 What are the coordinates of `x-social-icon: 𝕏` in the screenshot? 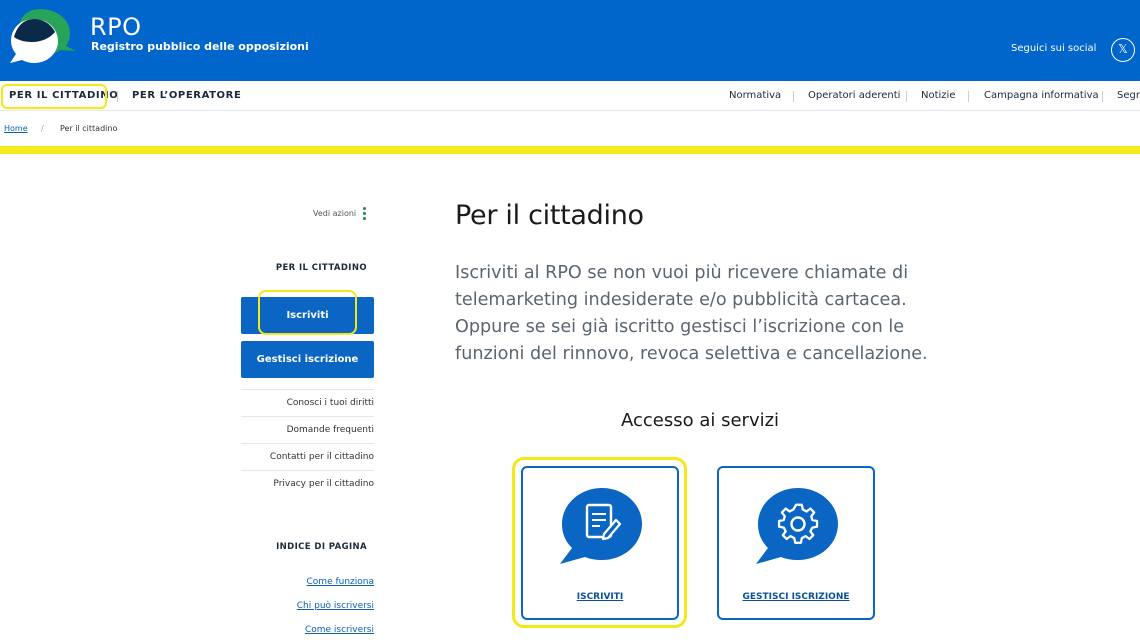 It's located at (1123, 50).